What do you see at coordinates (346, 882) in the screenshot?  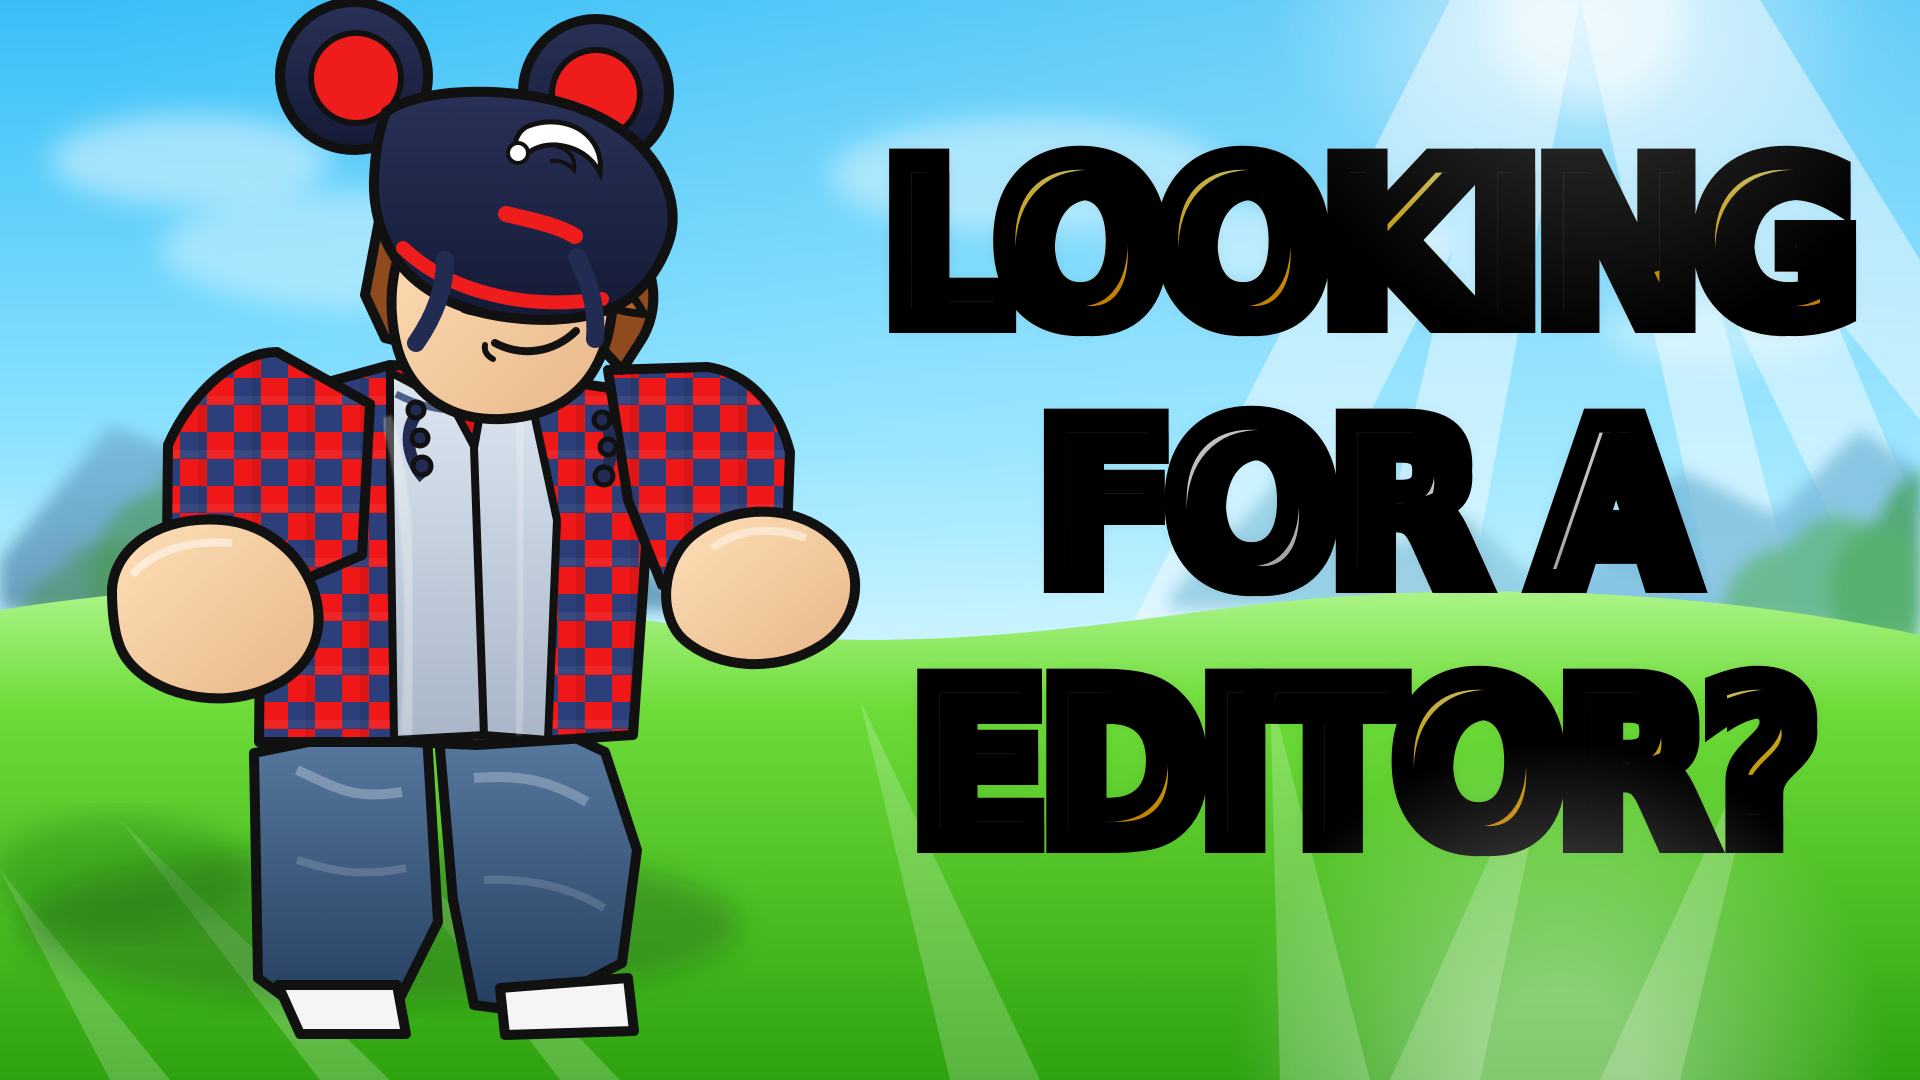 I see `left-leg` at bounding box center [346, 882].